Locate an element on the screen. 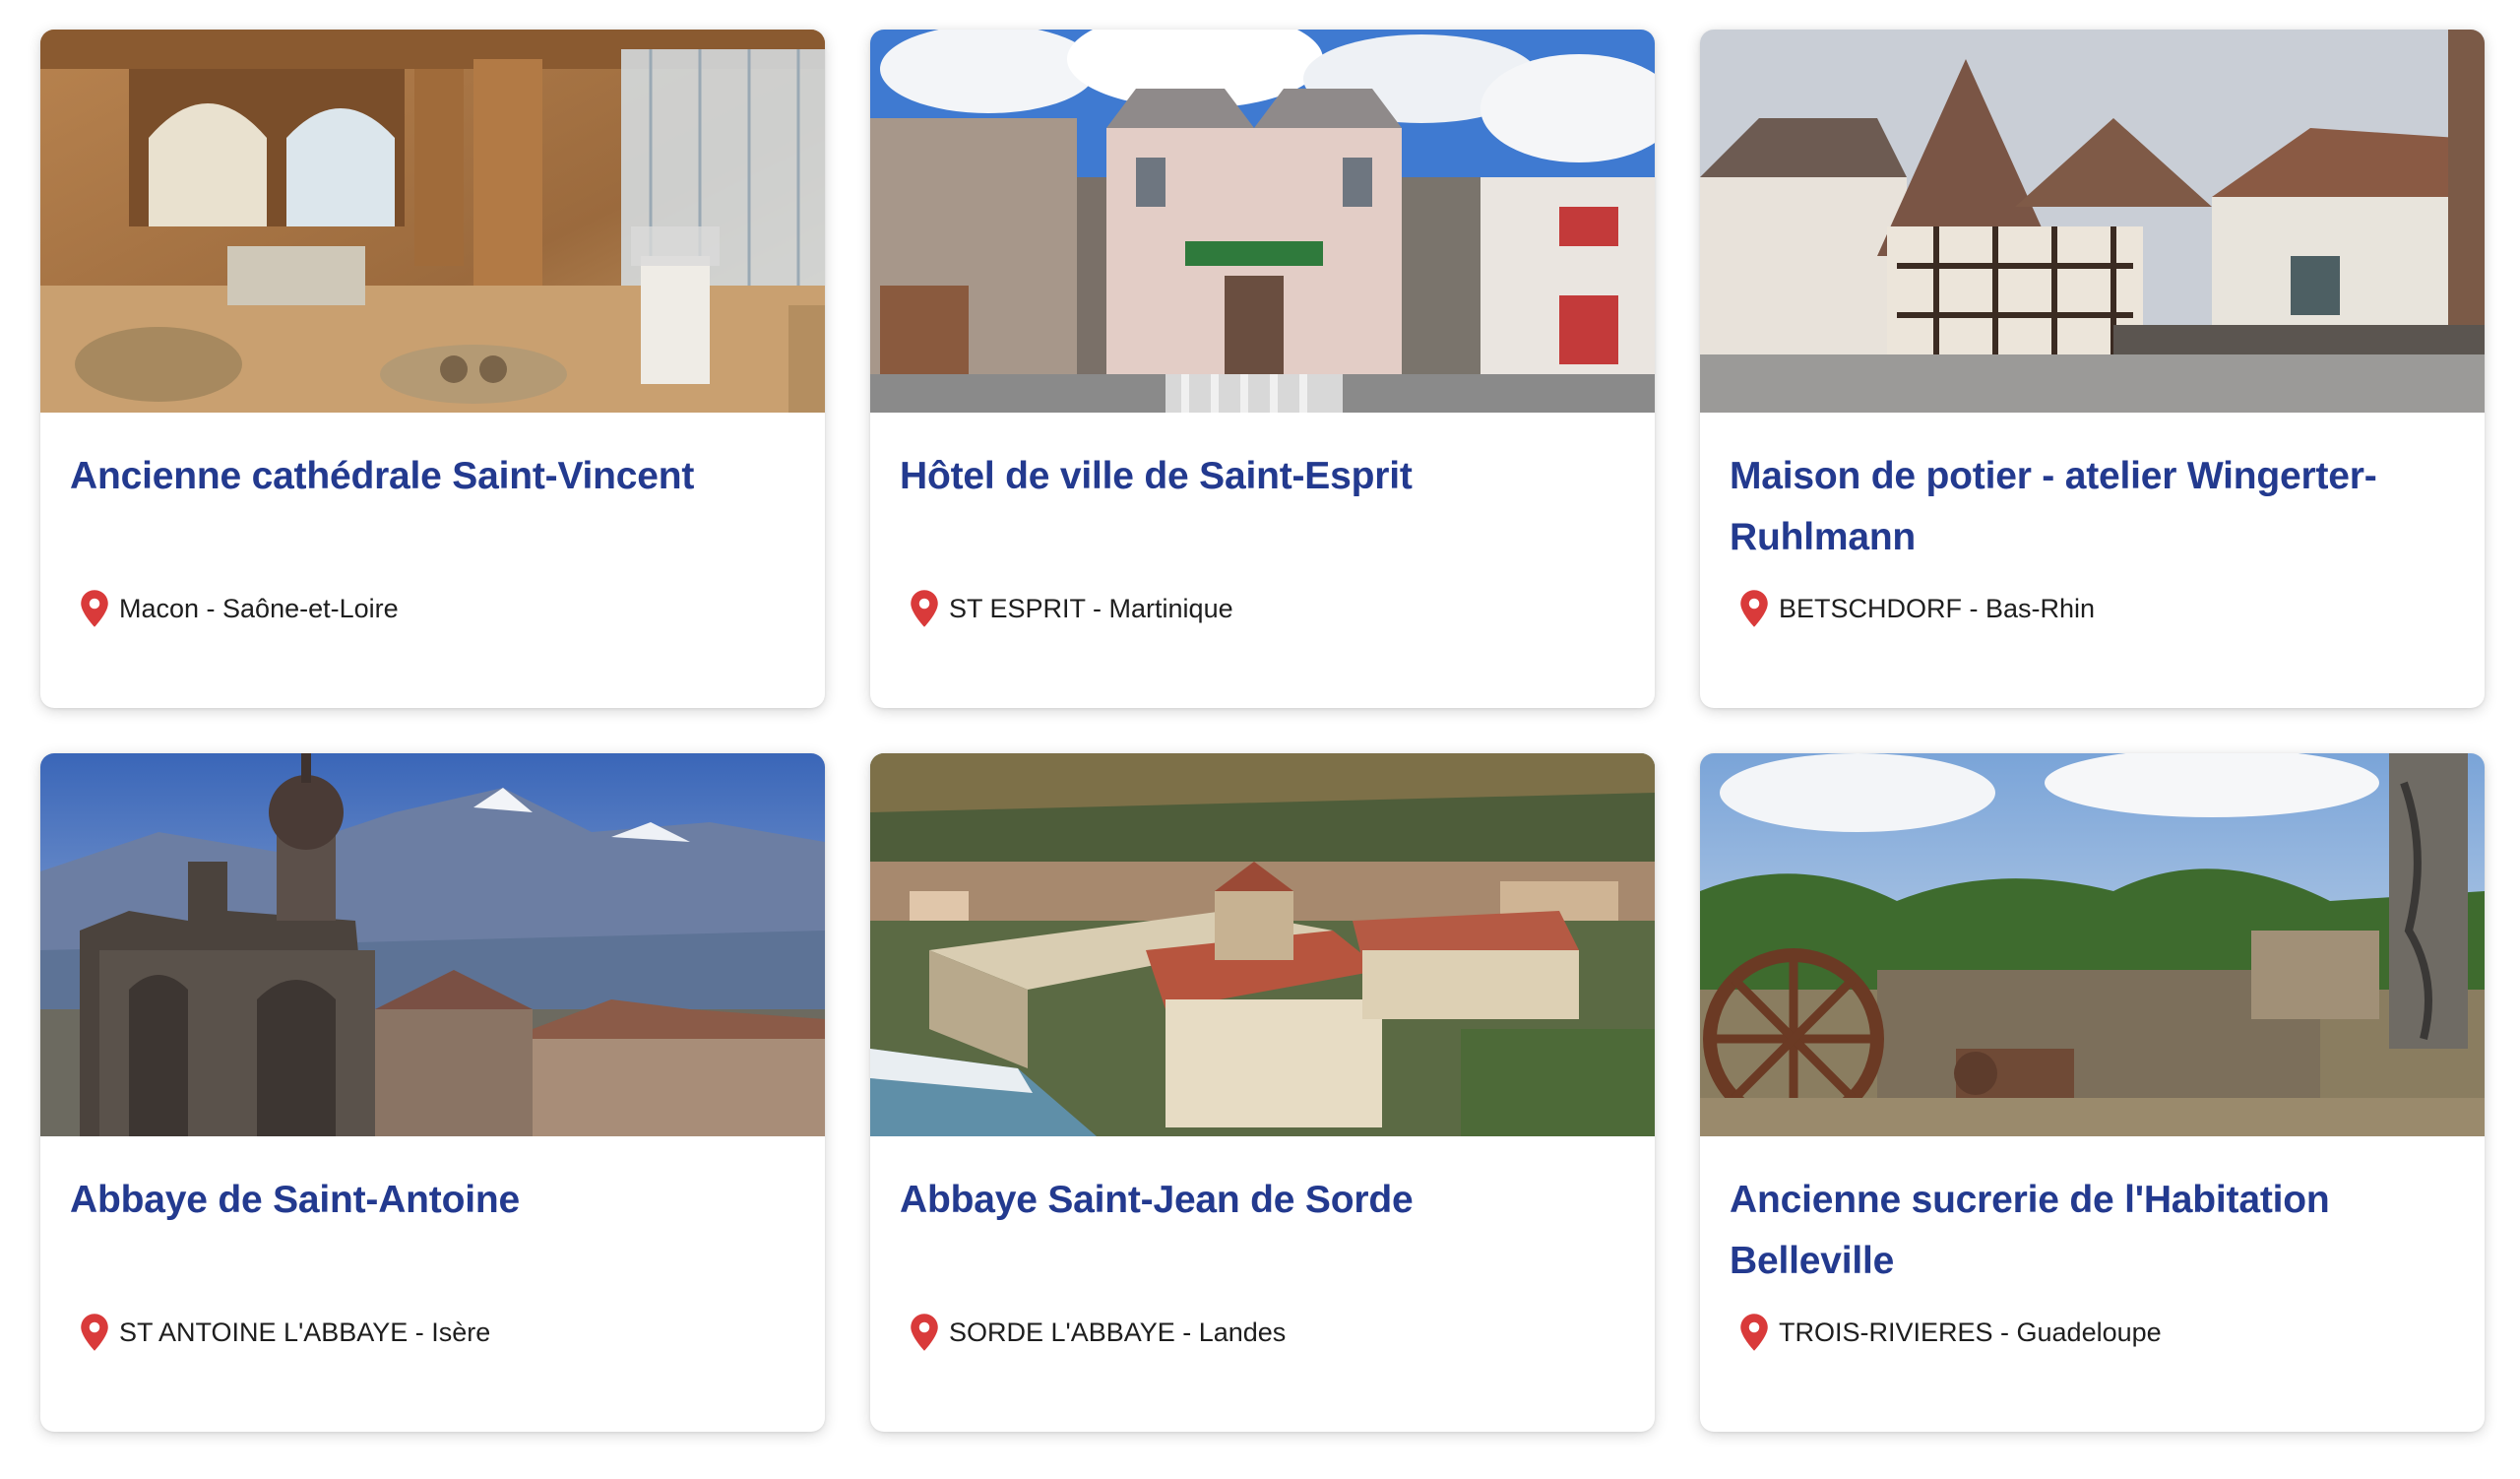  location-text: TROIS-RIVIERES - Guadeloupe is located at coordinates (1970, 1332).